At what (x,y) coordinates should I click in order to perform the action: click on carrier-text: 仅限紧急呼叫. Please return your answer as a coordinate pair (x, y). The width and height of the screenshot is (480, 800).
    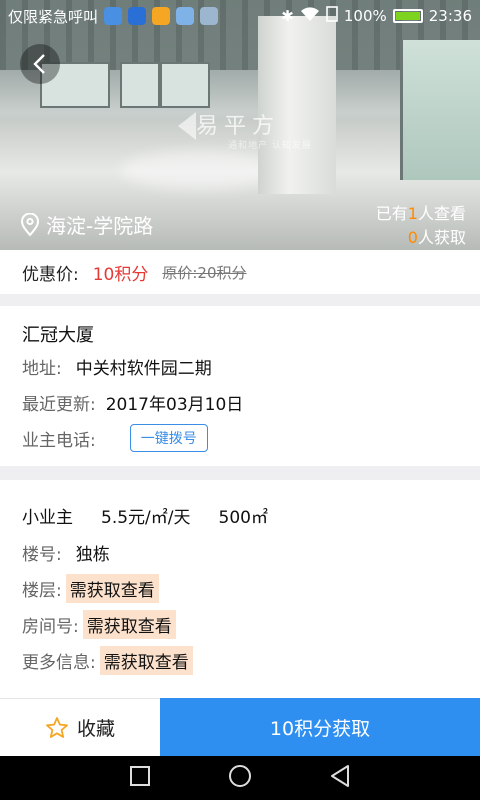
    Looking at the image, I should click on (53, 16).